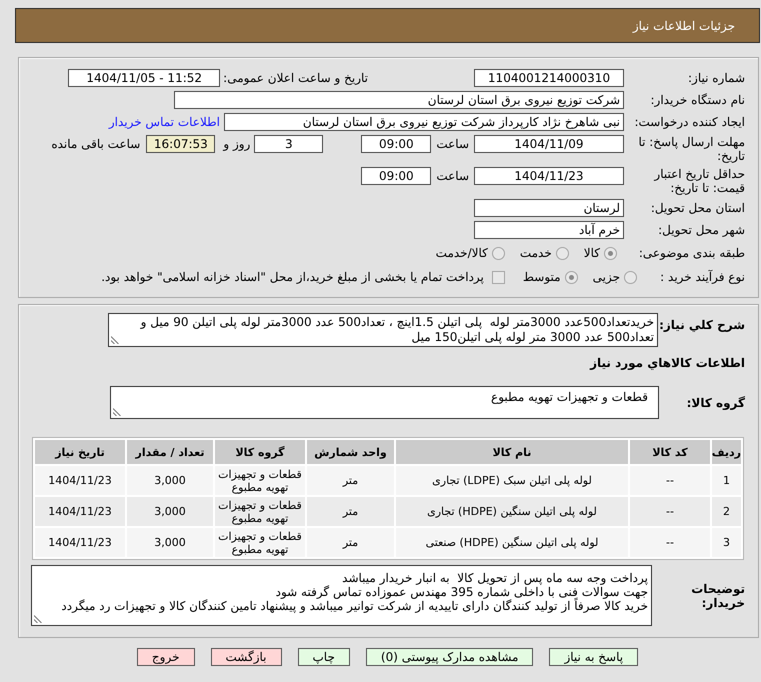 The image size is (761, 682). I want to click on radio-label: جزیی, so click(606, 277).